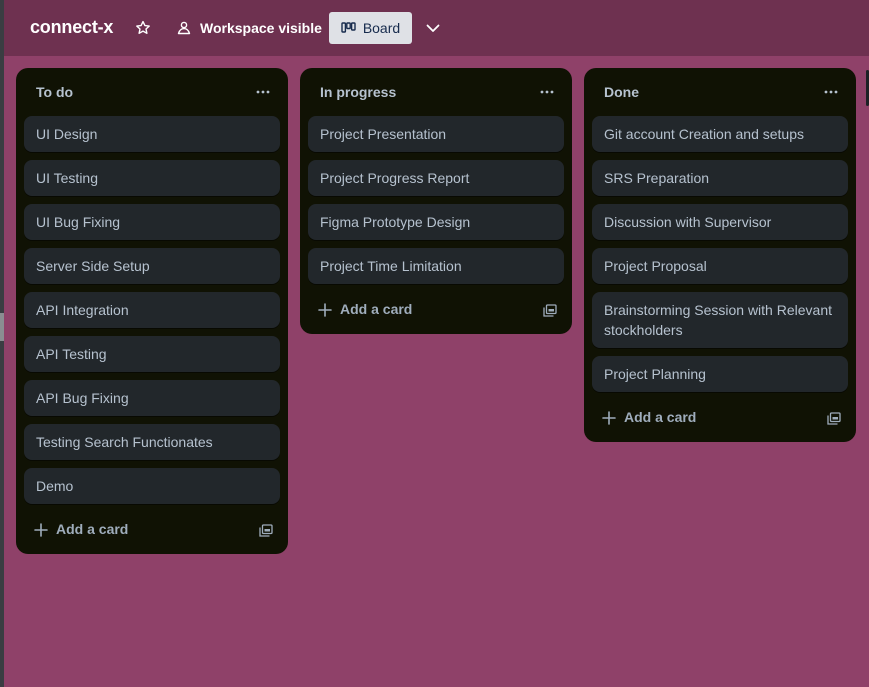 This screenshot has height=687, width=869. I want to click on left-edge-handle, so click(2, 327).